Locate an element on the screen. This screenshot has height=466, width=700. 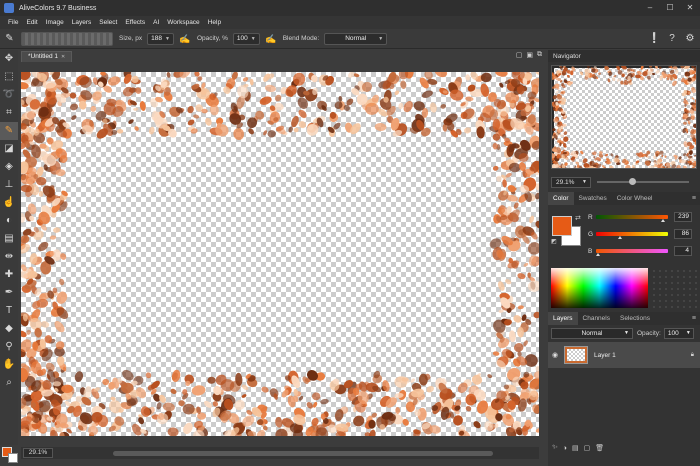
tab-untitled-1: *Untitled 1 ✕ is located at coordinates (47, 56).